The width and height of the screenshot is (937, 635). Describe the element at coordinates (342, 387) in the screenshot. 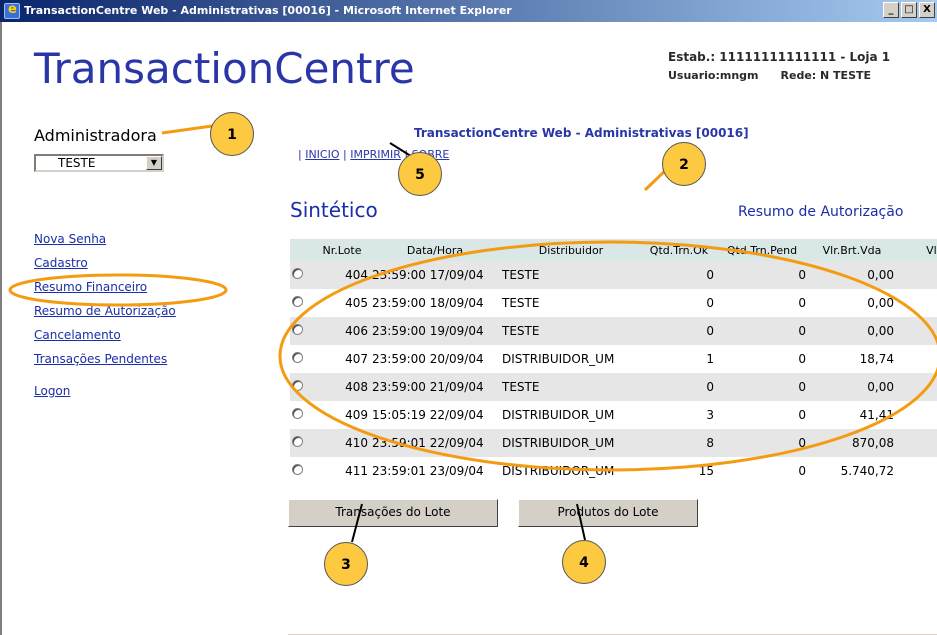

I see `cell-nr-lote: 408` at that location.